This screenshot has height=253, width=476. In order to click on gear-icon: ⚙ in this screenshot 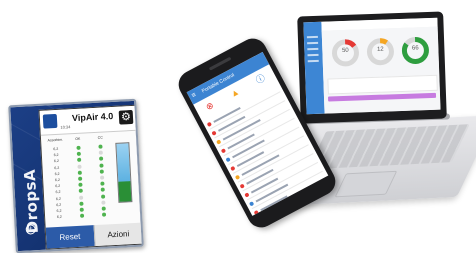, I will do `click(126, 117)`.